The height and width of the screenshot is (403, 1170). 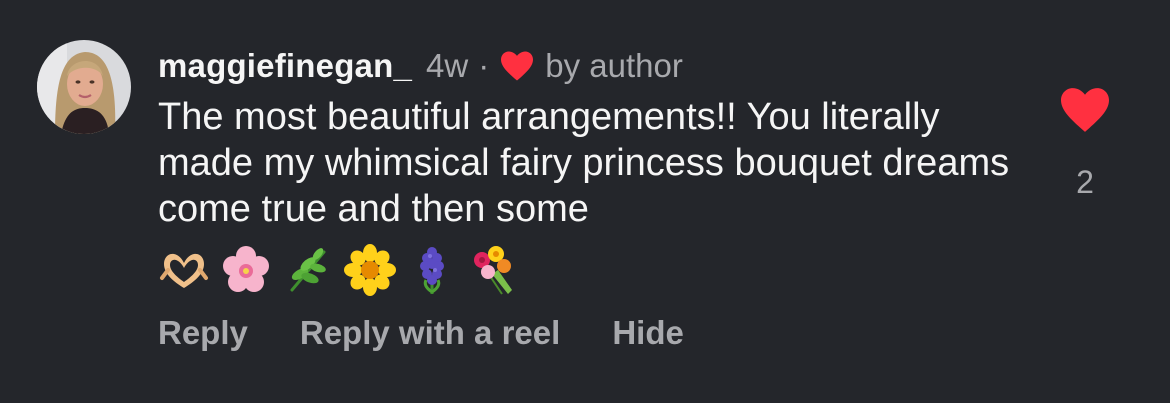 What do you see at coordinates (246, 270) in the screenshot?
I see `cherry-blossom-emoji` at bounding box center [246, 270].